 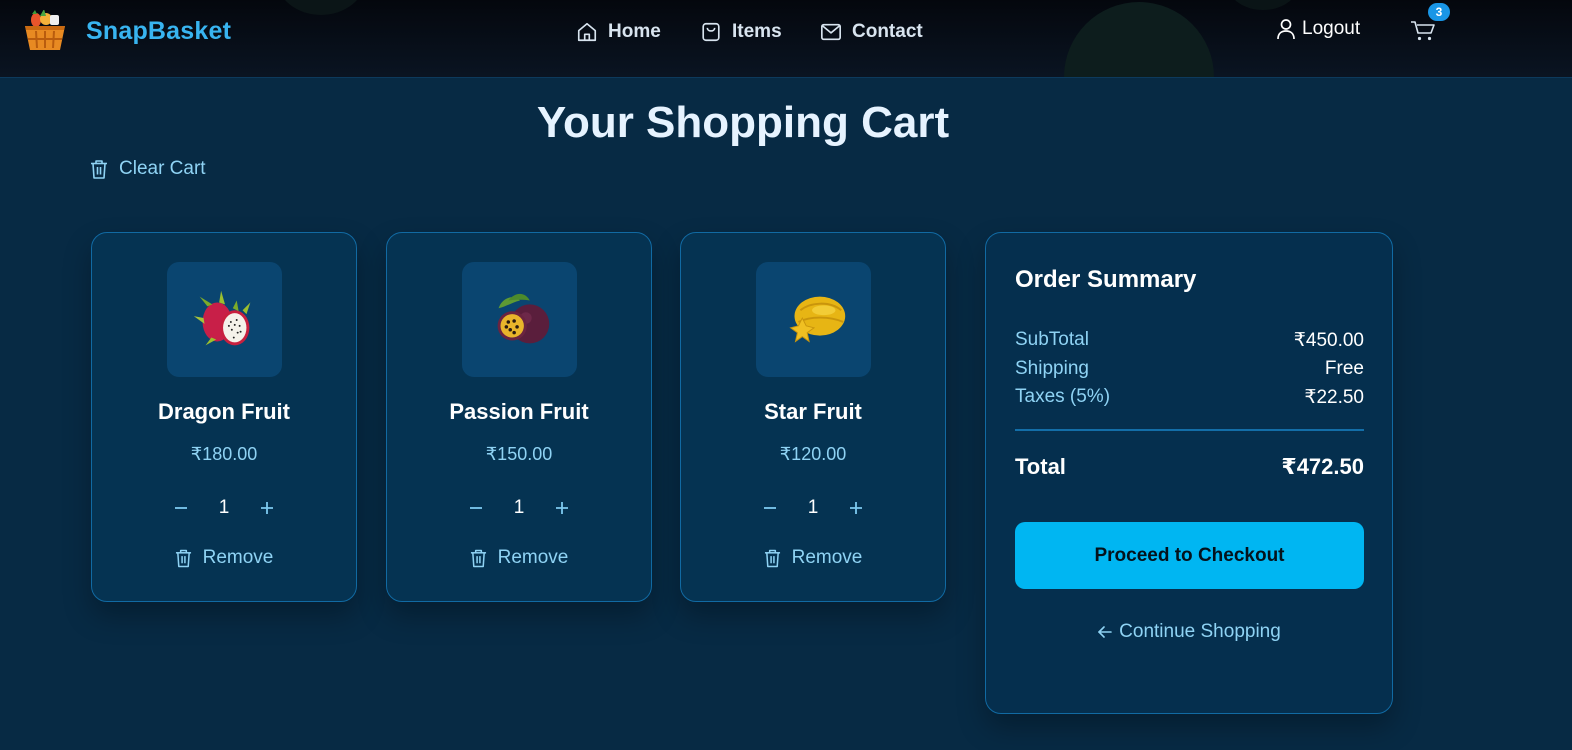 I want to click on nav-link-label: Items, so click(x=757, y=31).